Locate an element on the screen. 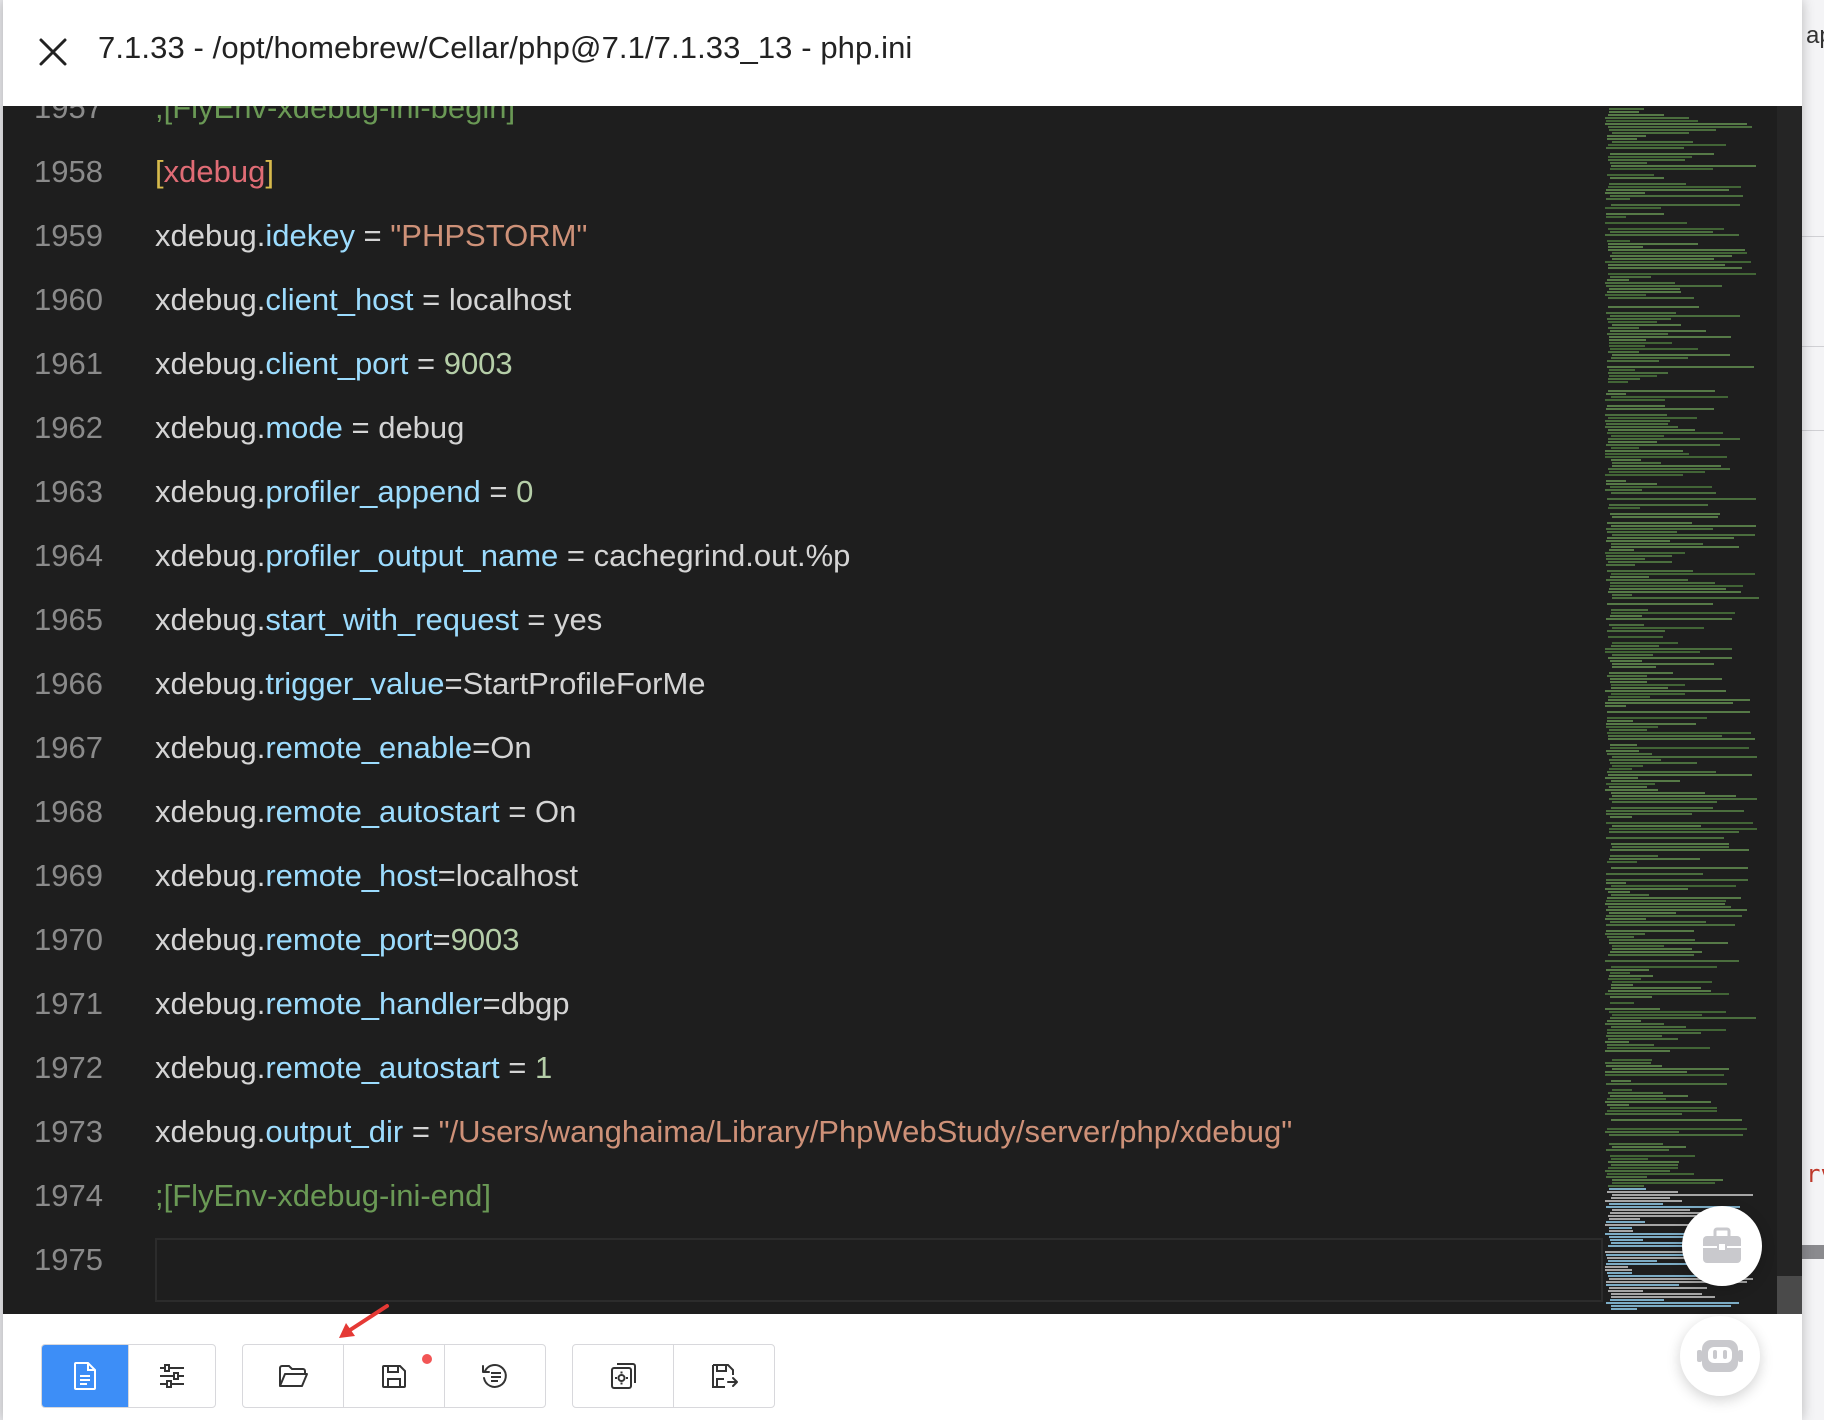 The height and width of the screenshot is (1420, 1824). history-button is located at coordinates (495, 1376).